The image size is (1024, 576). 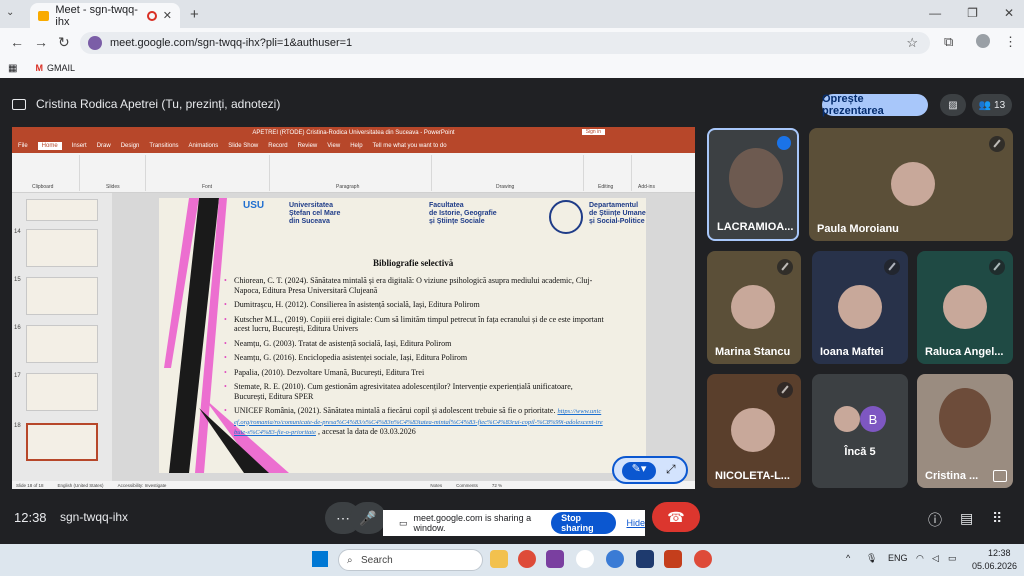 What do you see at coordinates (167, 15) in the screenshot?
I see `close-tab-icon: ✕` at bounding box center [167, 15].